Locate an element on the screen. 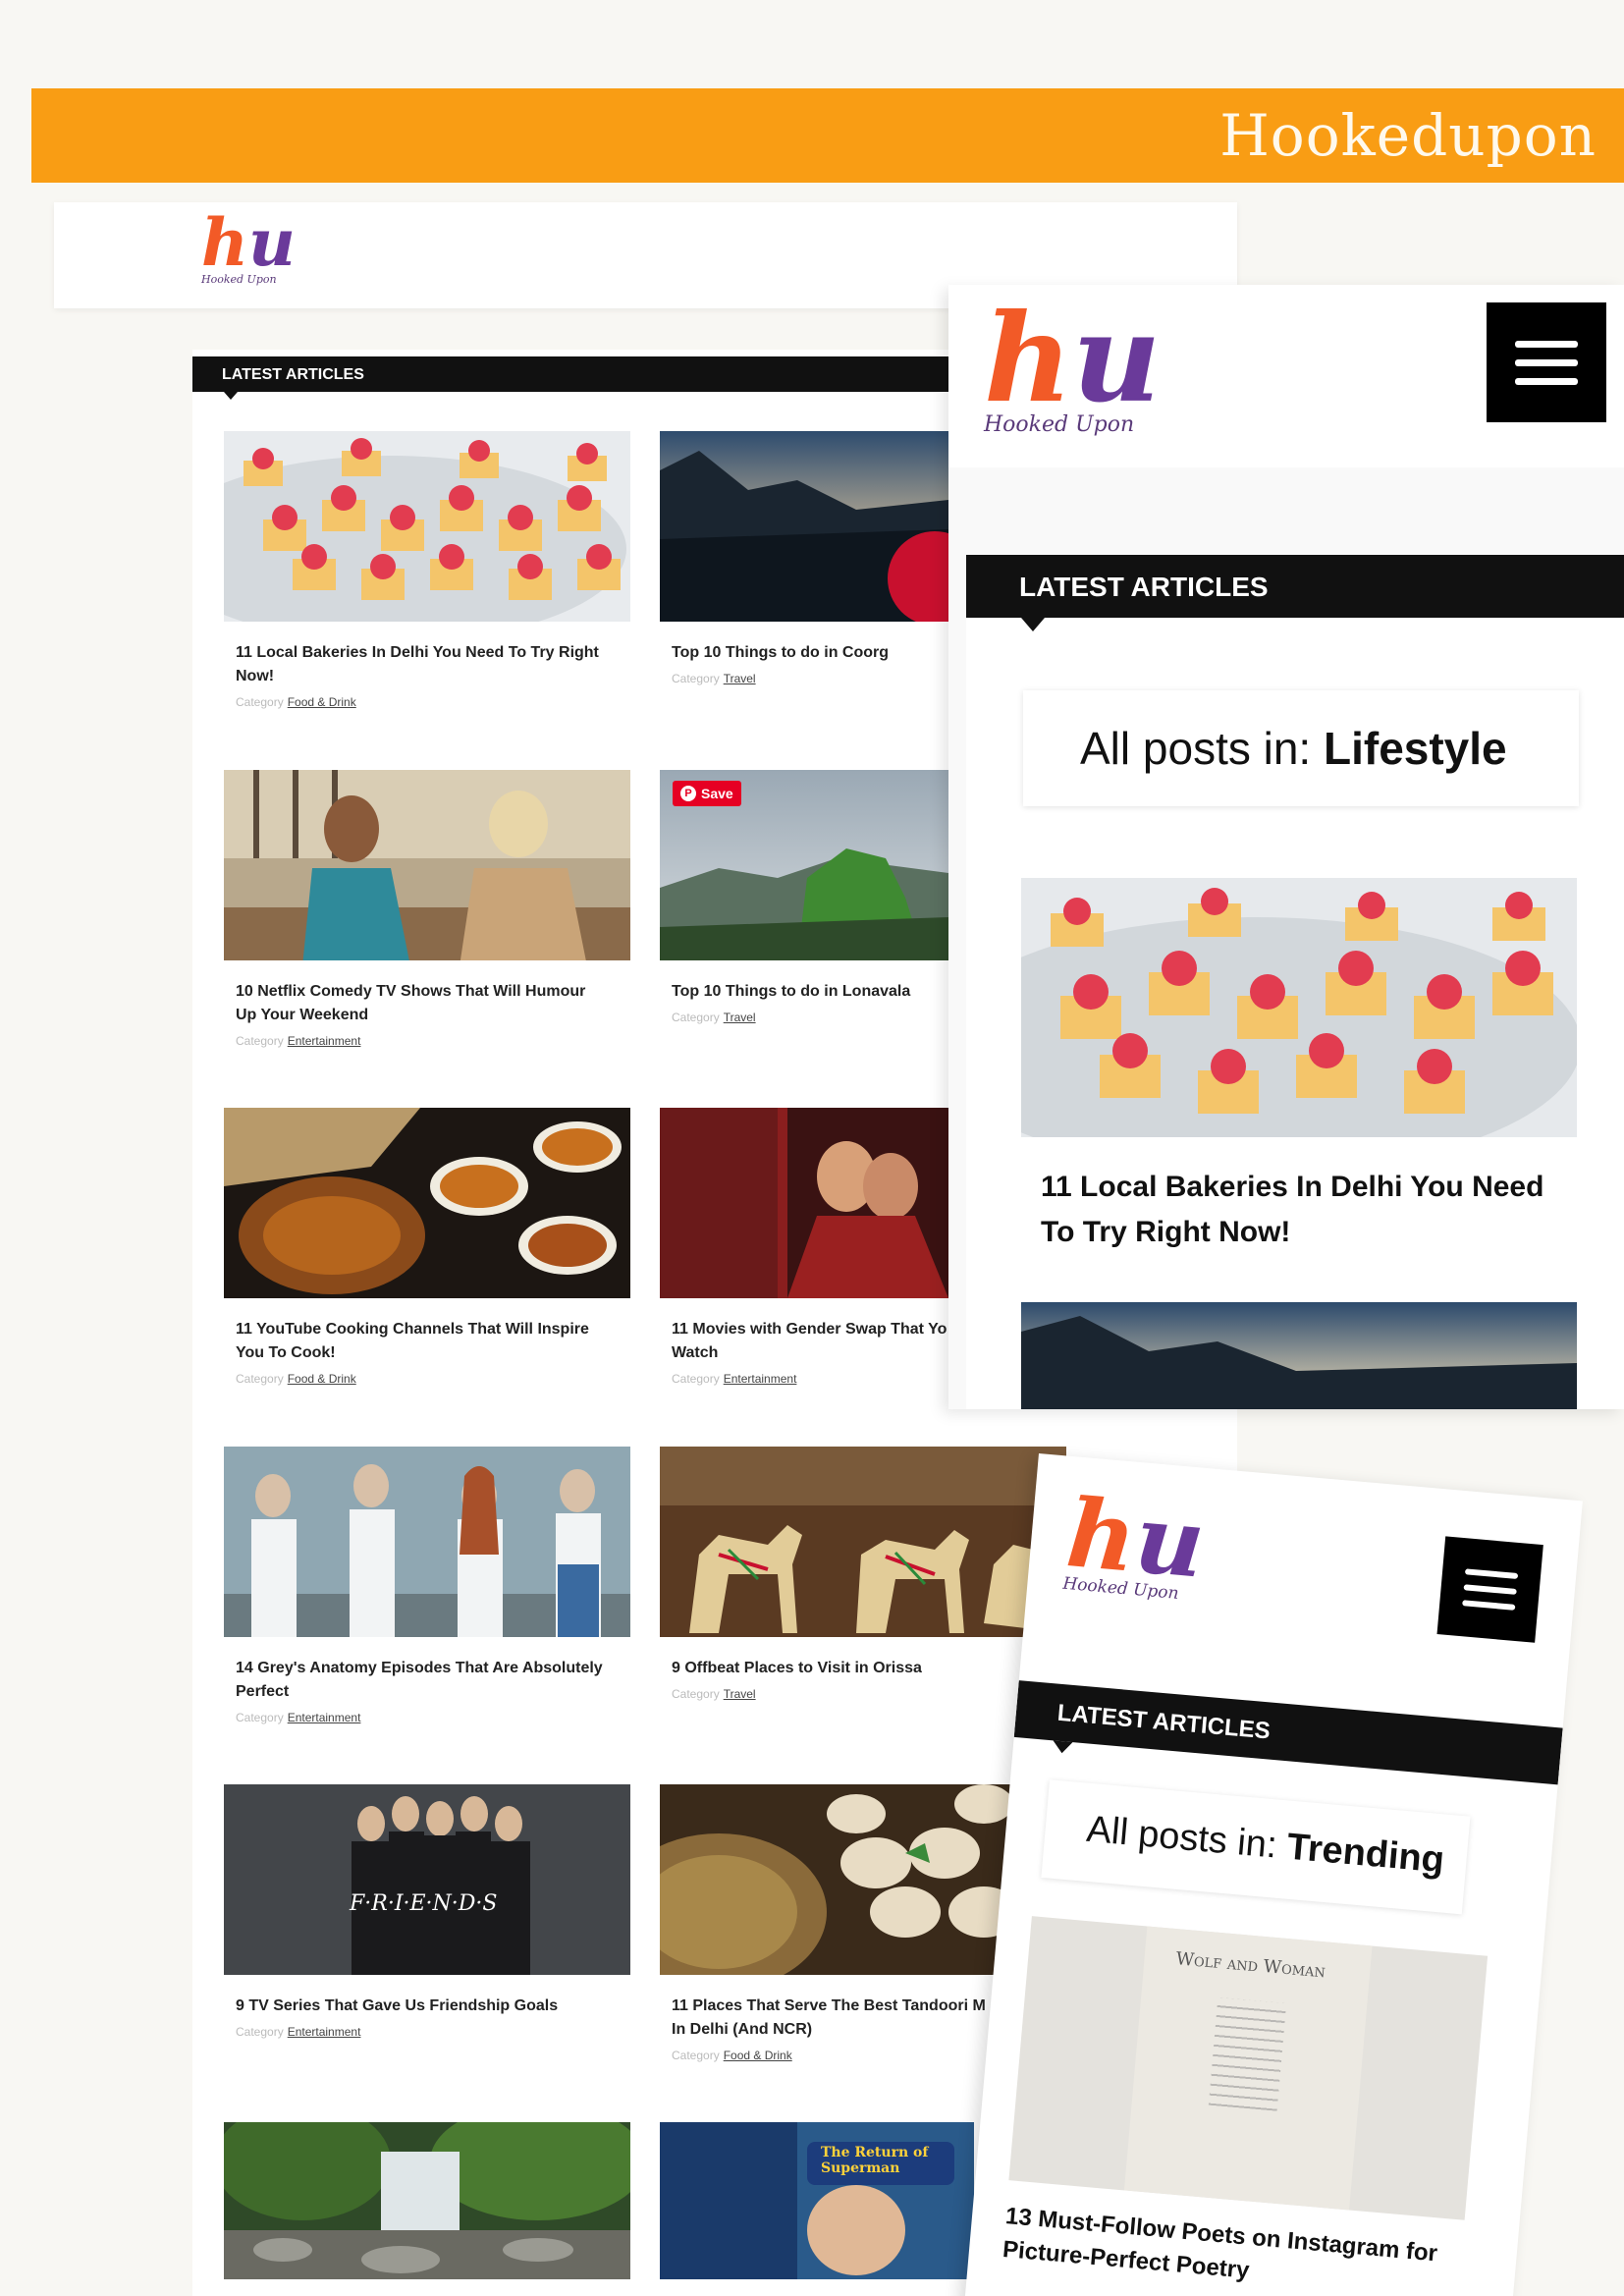  pinterest-save-button: P Save is located at coordinates (707, 793).